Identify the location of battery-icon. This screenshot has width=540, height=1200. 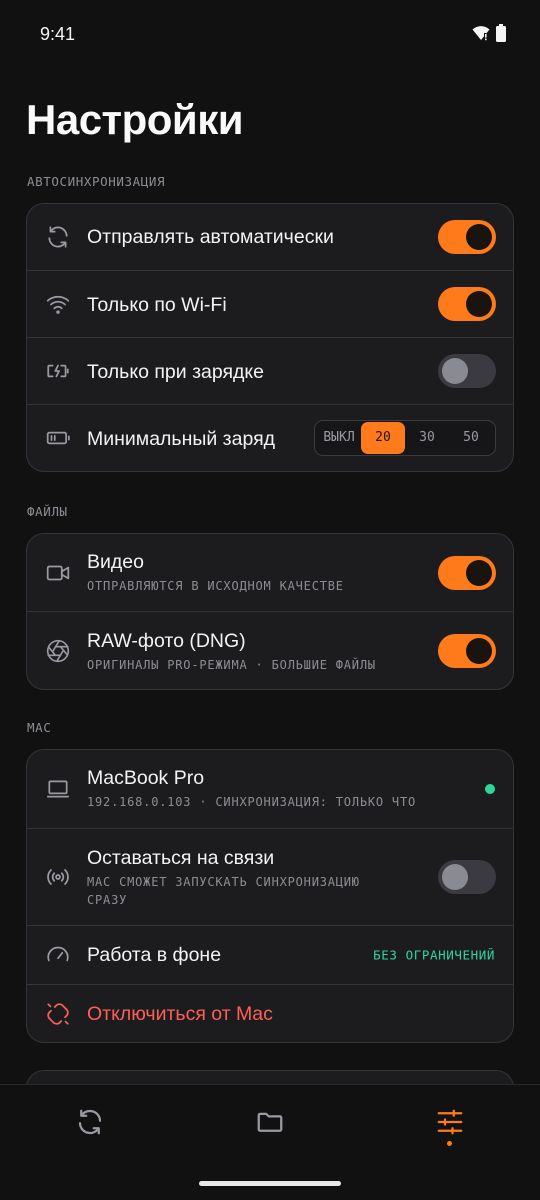
(501, 33).